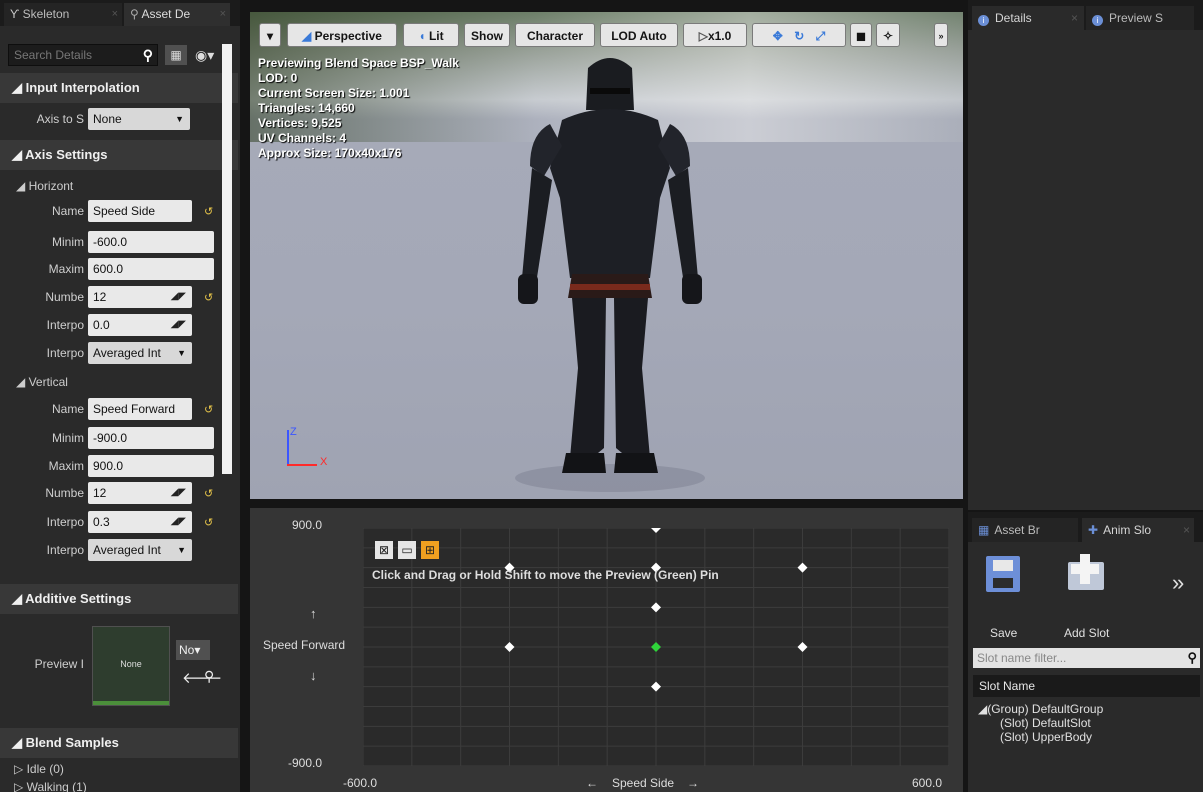 The height and width of the screenshot is (792, 1203). What do you see at coordinates (110, 785) in the screenshot?
I see `blend-sample-item: ▷ Walking (1)` at bounding box center [110, 785].